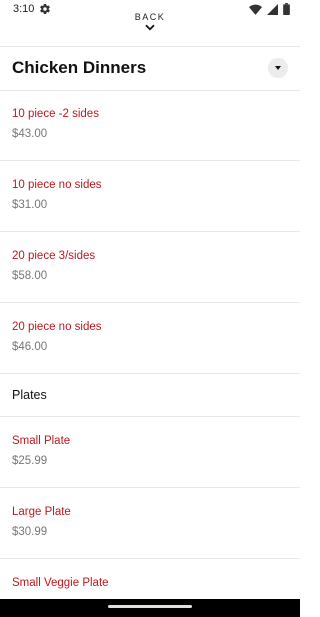  I want to click on menu-item: 20 piece no sides $46.00, so click(150, 338).